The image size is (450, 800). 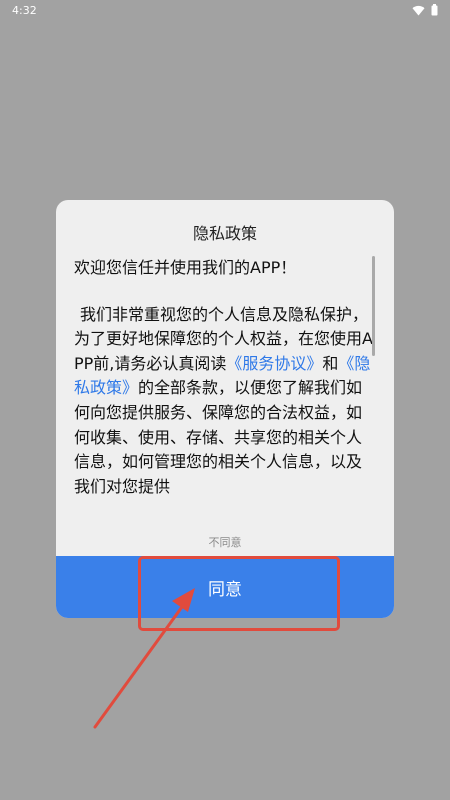 What do you see at coordinates (418, 10) in the screenshot?
I see `wifi-icon` at bounding box center [418, 10].